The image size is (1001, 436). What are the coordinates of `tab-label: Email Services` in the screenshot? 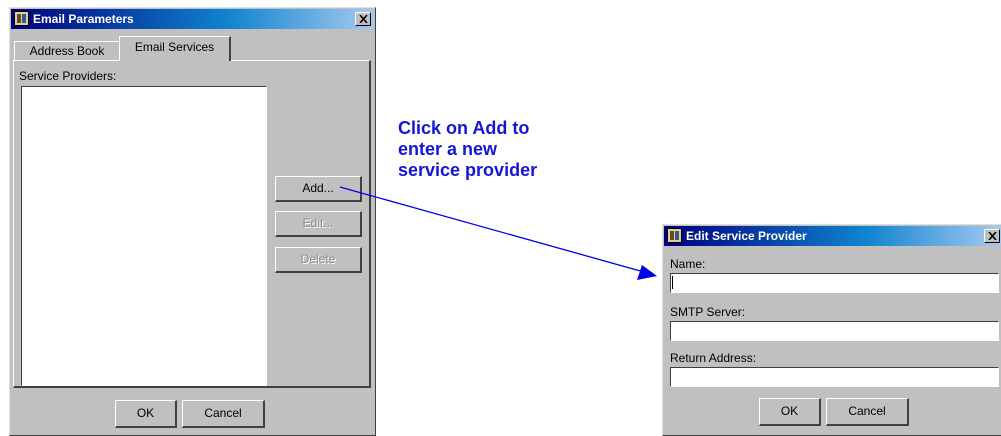 It's located at (174, 47).